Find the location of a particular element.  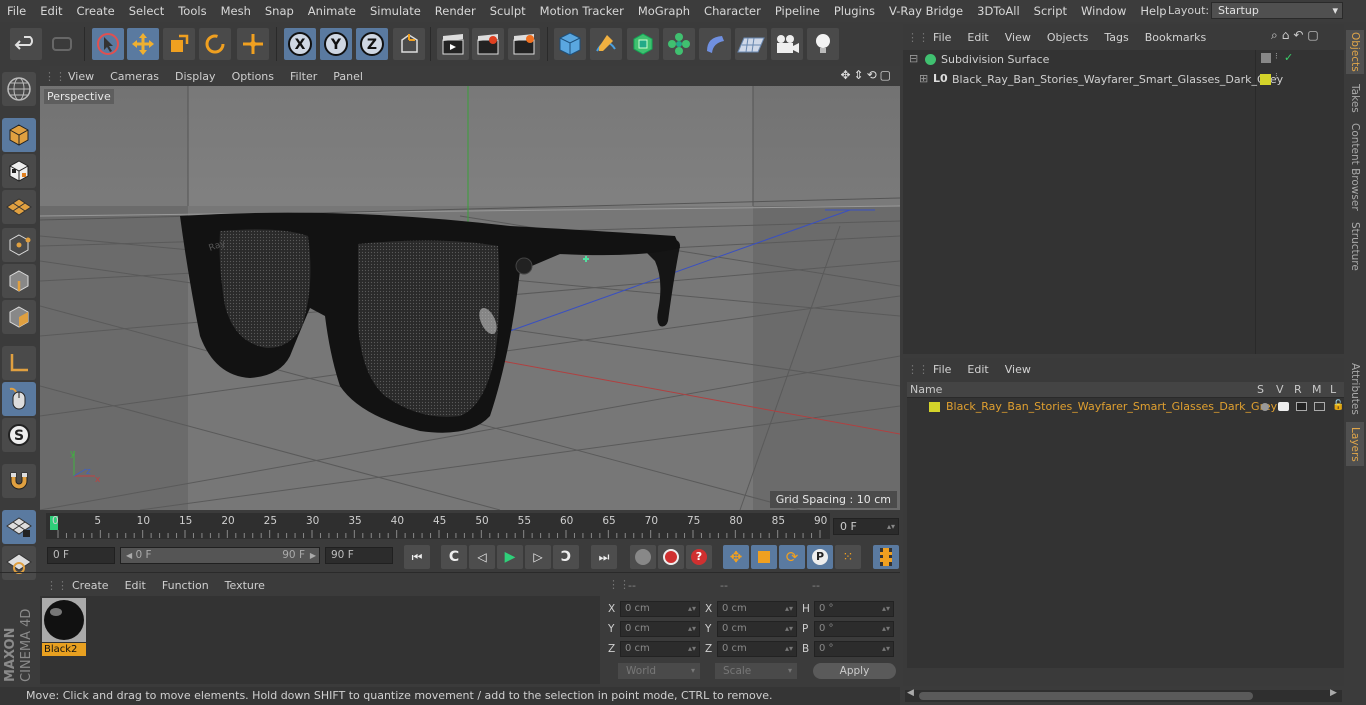

menu-mograph: MoGraph is located at coordinates (664, 11).